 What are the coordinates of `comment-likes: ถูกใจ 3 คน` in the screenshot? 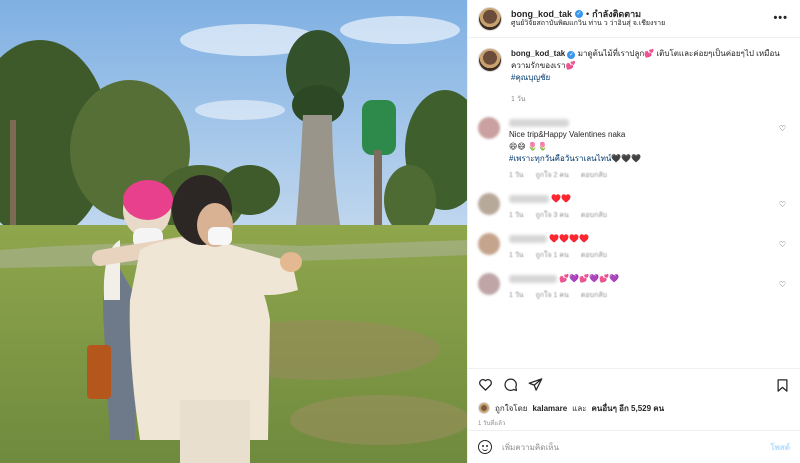 It's located at (552, 215).